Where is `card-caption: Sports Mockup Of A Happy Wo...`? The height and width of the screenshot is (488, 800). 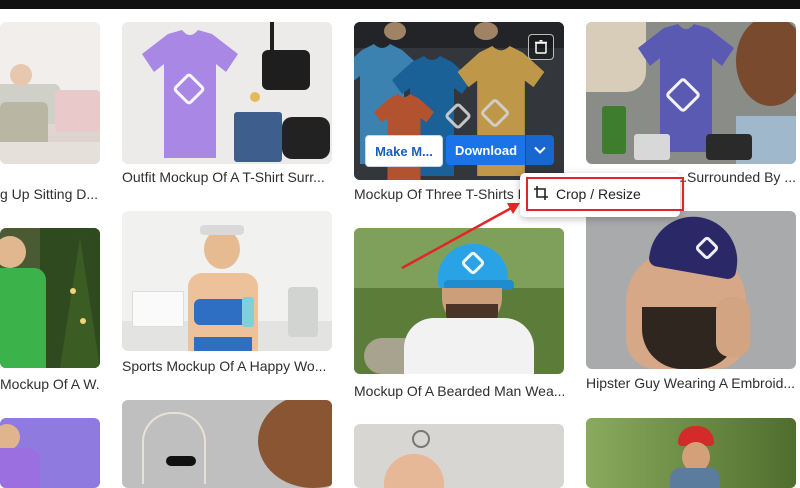
card-caption: Sports Mockup Of A Happy Wo... is located at coordinates (227, 366).